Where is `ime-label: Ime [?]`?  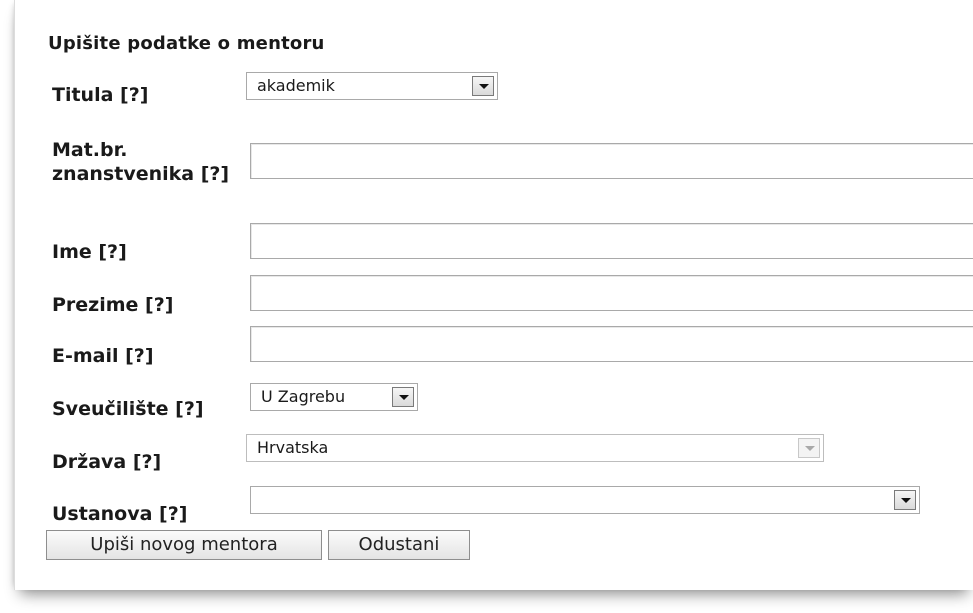
ime-label: Ime [?] is located at coordinates (89, 252).